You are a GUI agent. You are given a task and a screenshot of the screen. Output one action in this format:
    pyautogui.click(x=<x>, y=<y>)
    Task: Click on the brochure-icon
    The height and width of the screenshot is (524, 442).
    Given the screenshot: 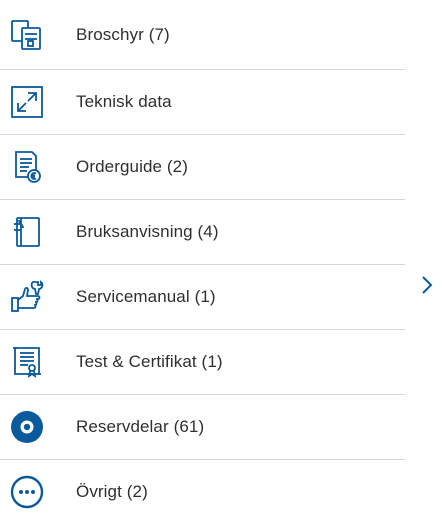 What is the action you would take?
    pyautogui.click(x=27, y=35)
    